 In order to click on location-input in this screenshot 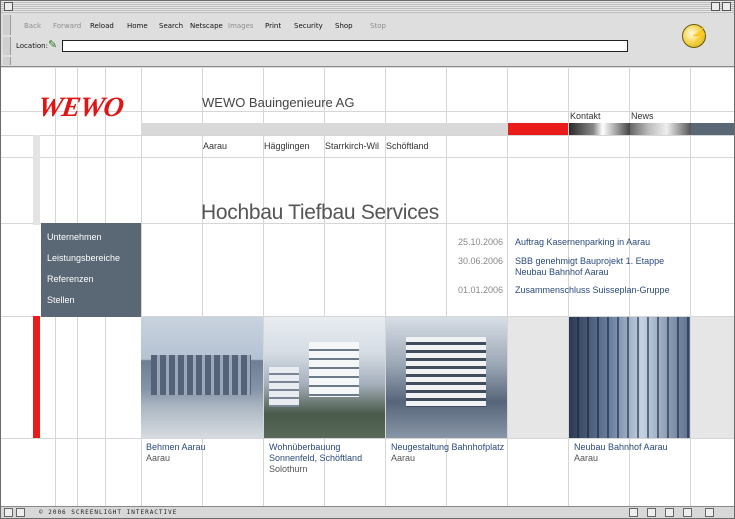, I will do `click(345, 46)`.